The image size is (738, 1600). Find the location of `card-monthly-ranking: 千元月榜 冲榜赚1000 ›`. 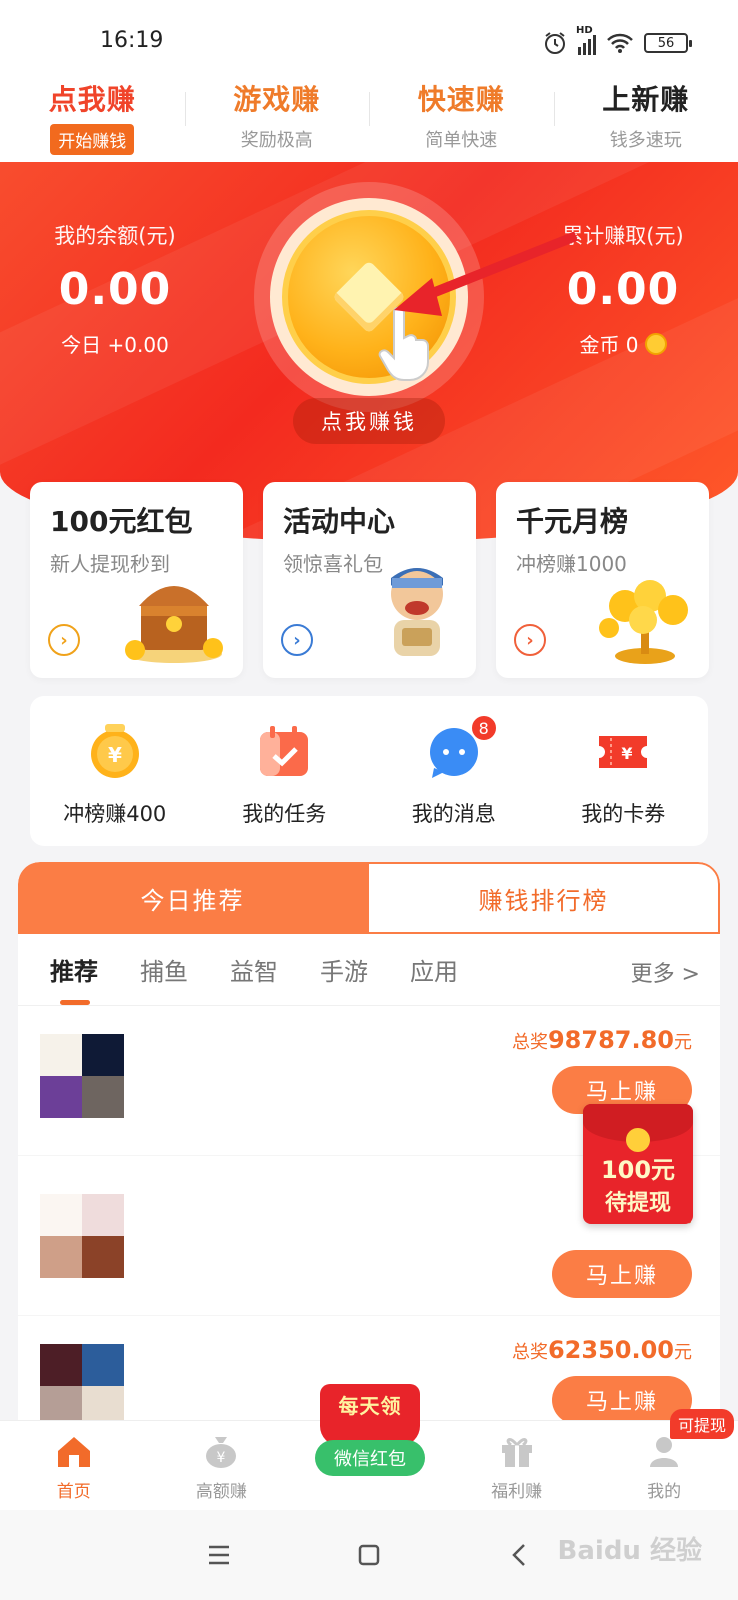

card-monthly-ranking: 千元月榜 冲榜赚1000 › is located at coordinates (602, 580).